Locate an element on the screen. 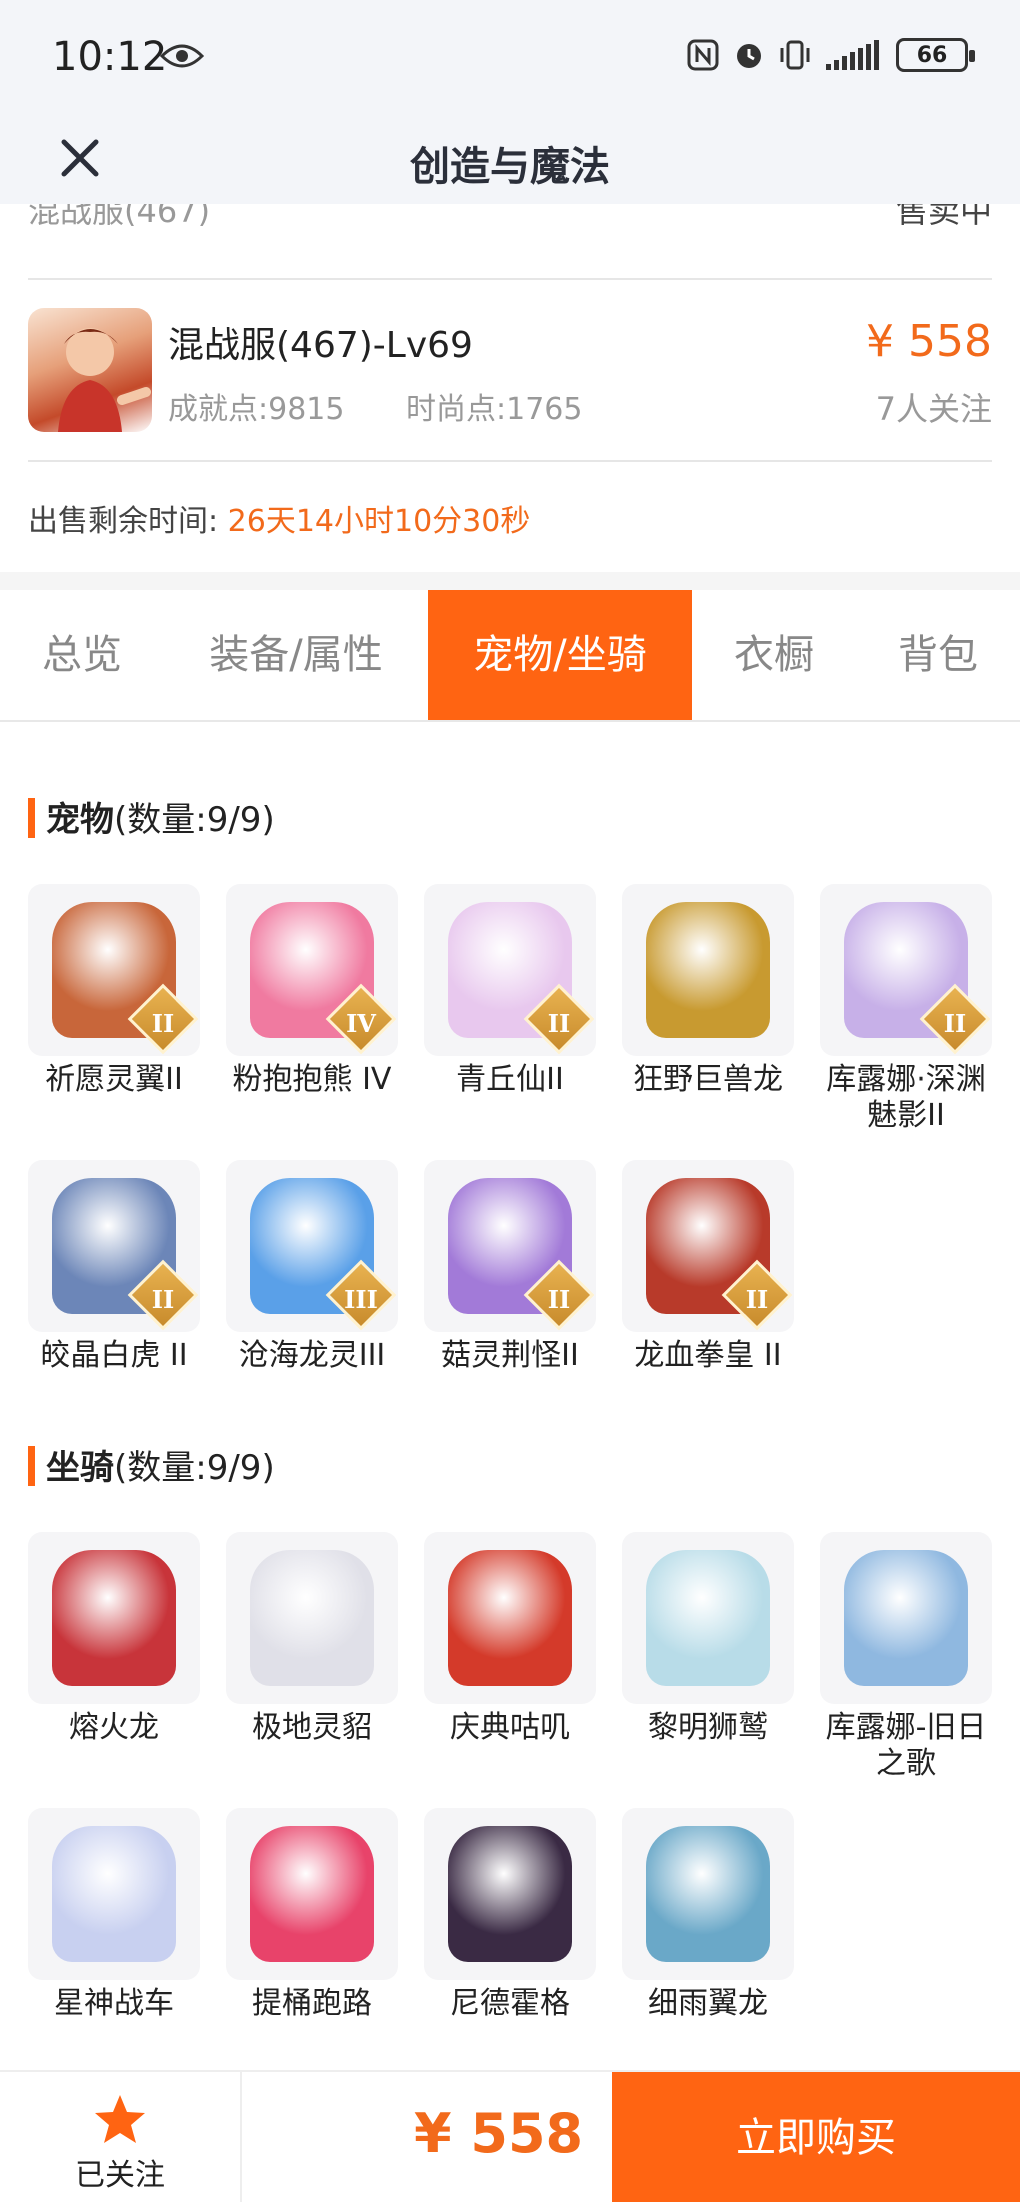  tab-equipment: 装备/属性 is located at coordinates (296, 655).